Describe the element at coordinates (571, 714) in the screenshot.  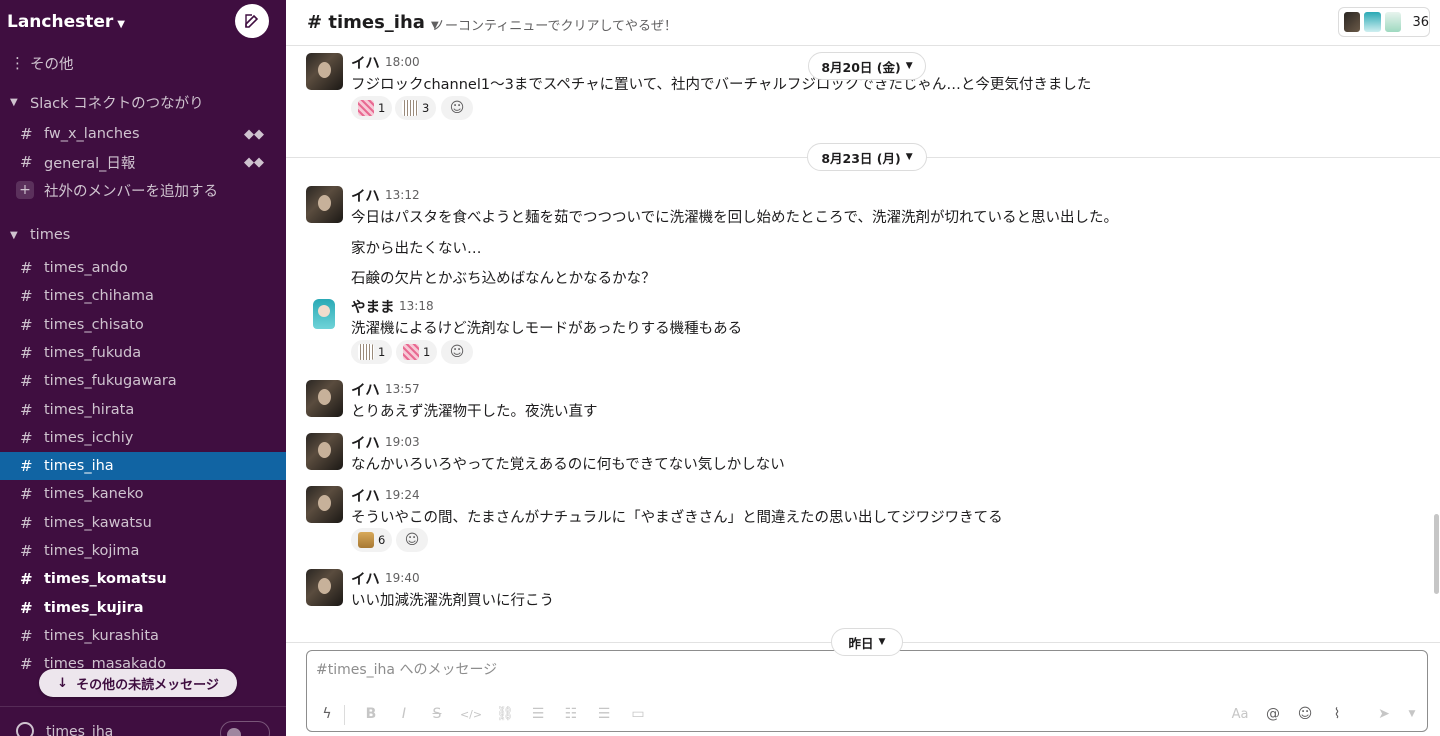
I see `bulleted-list-icon: ☷` at that location.